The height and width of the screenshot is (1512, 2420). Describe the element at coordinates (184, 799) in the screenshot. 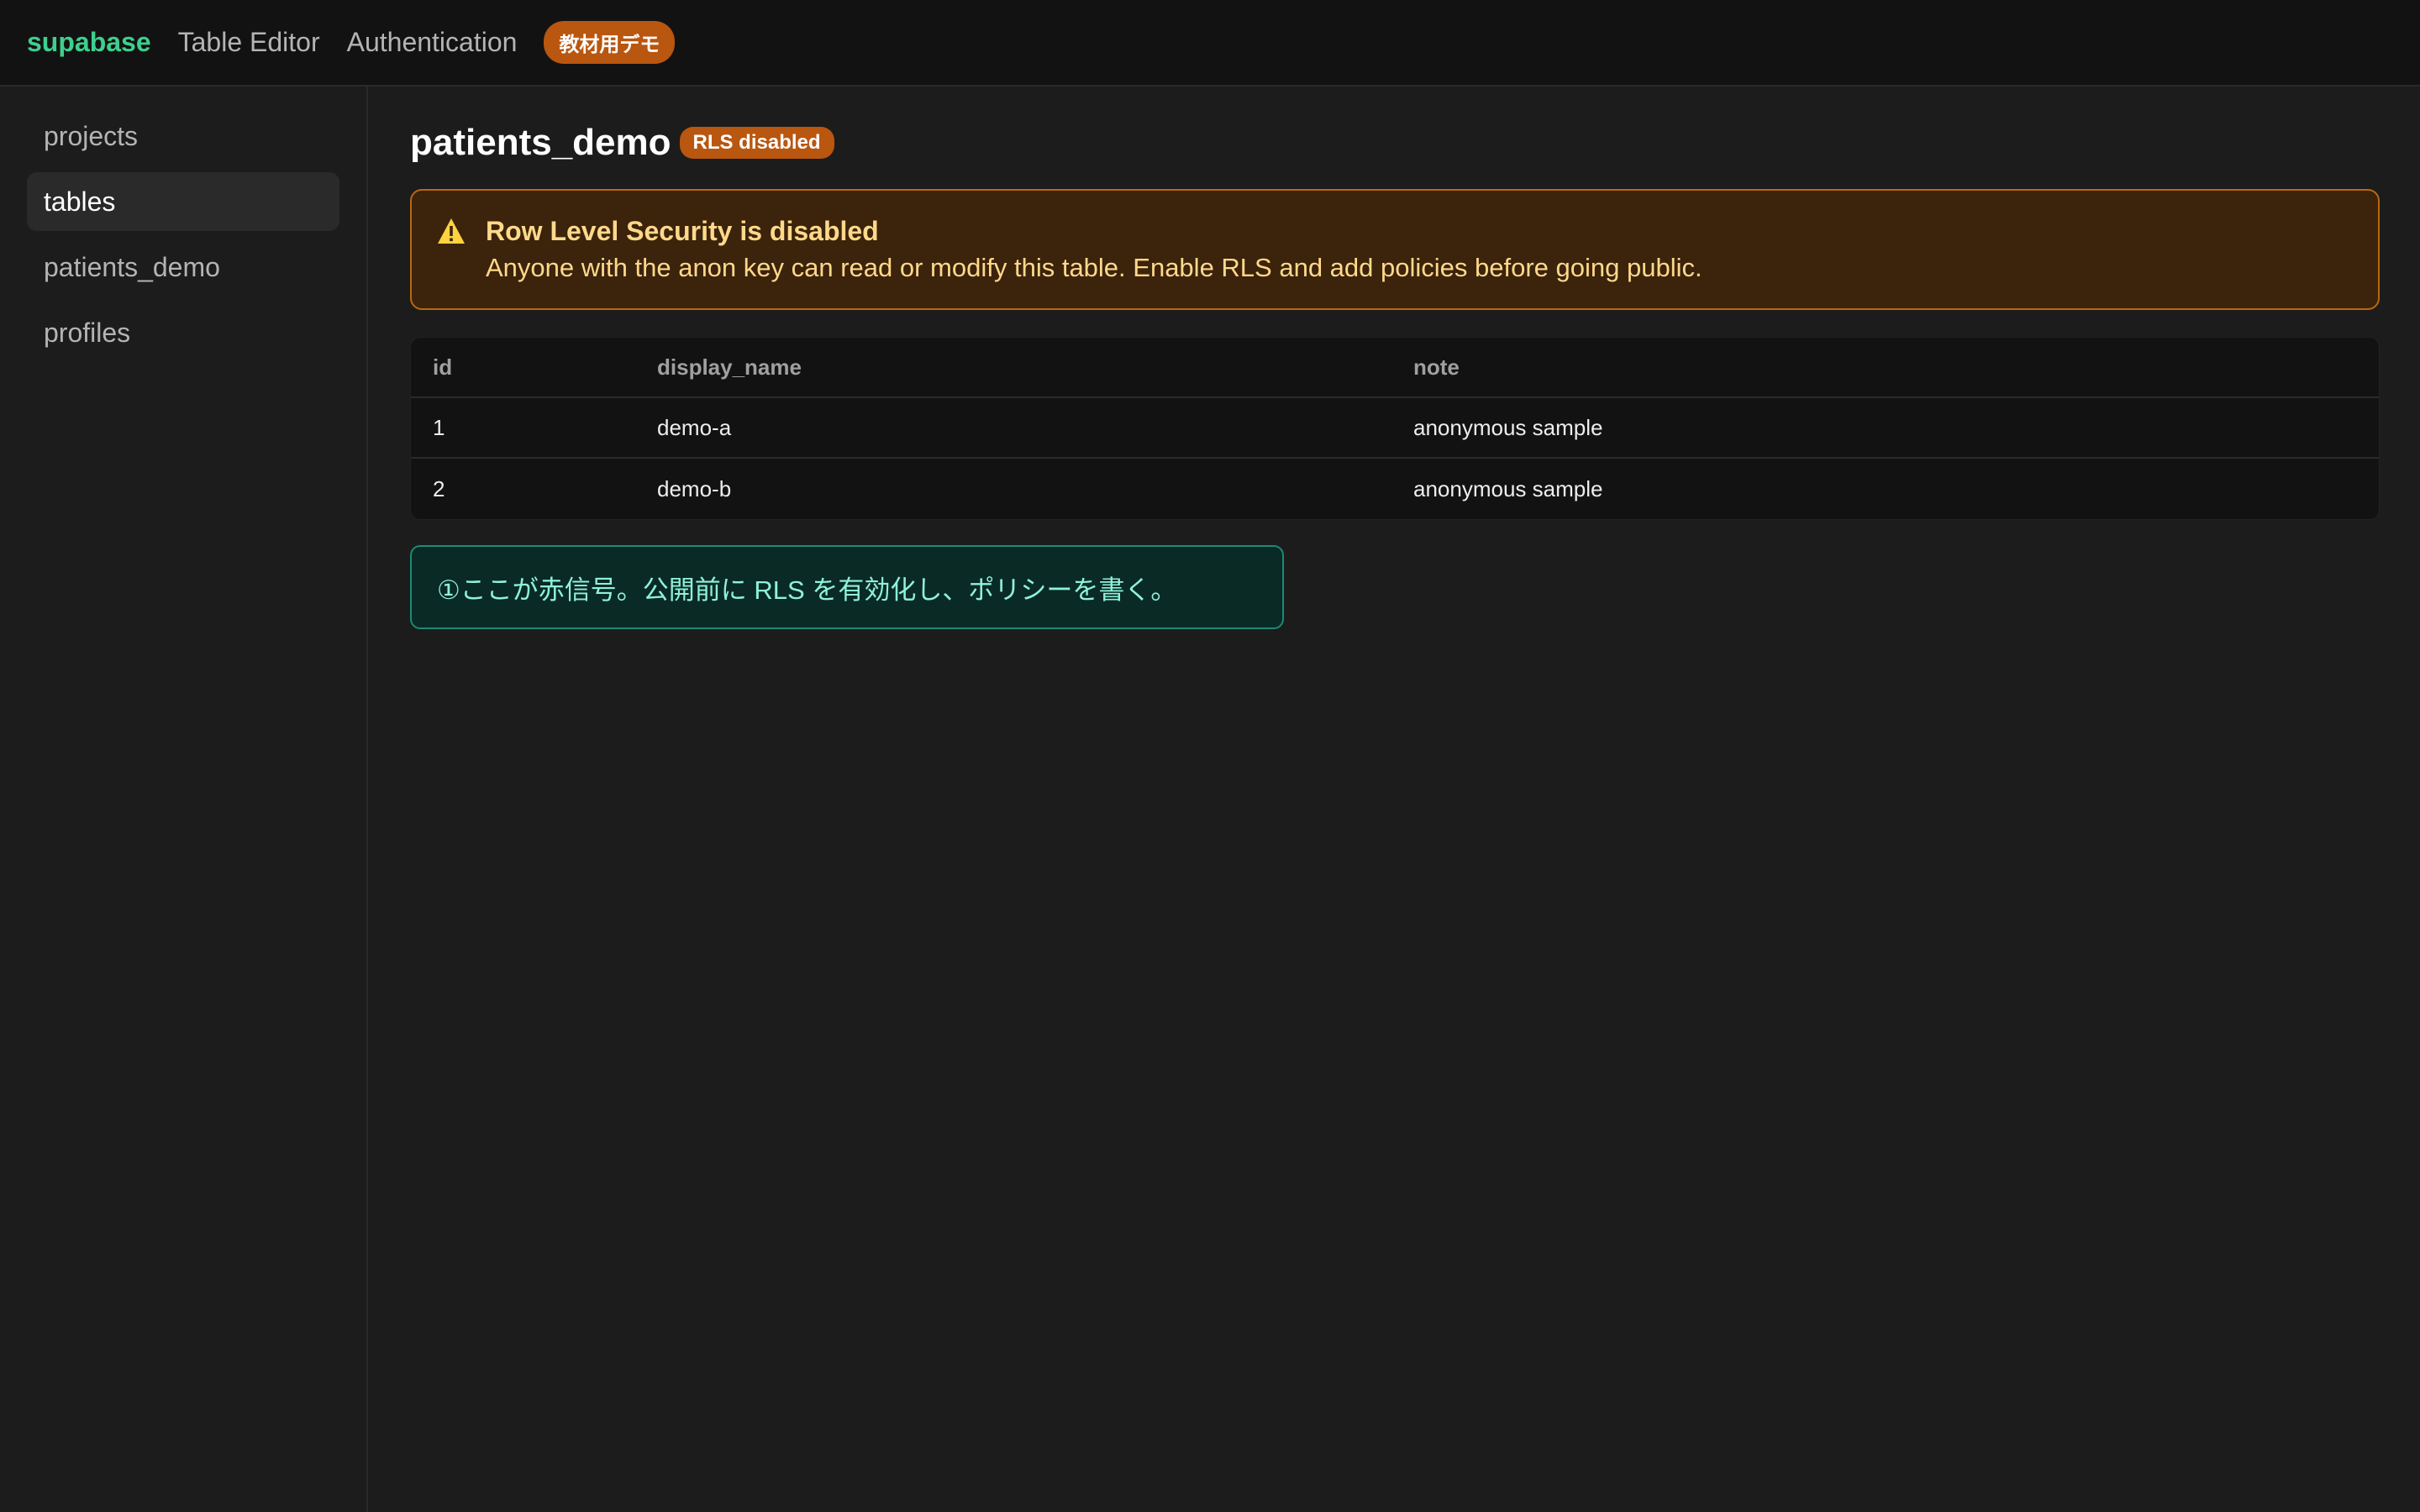

I see `sidebar: projects tables patients_demo profiles` at that location.